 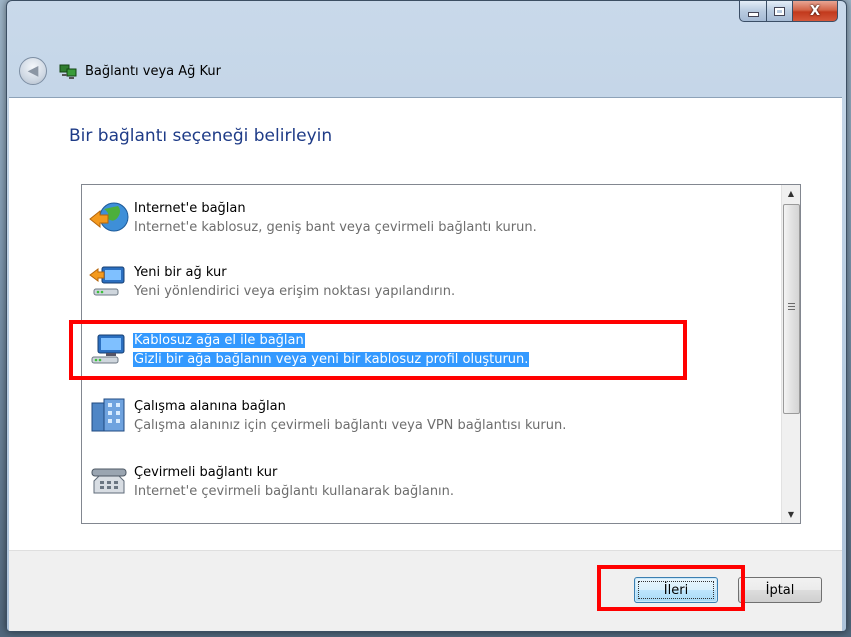 I want to click on vertical-scrollbar: ▲ ▼, so click(x=790, y=354).